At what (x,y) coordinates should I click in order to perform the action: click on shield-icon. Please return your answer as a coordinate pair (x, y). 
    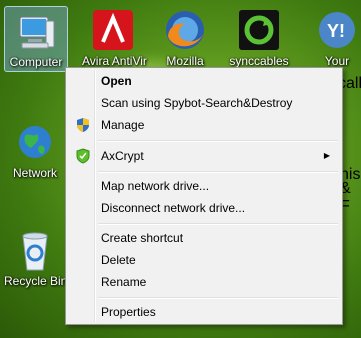
    Looking at the image, I should click on (83, 125).